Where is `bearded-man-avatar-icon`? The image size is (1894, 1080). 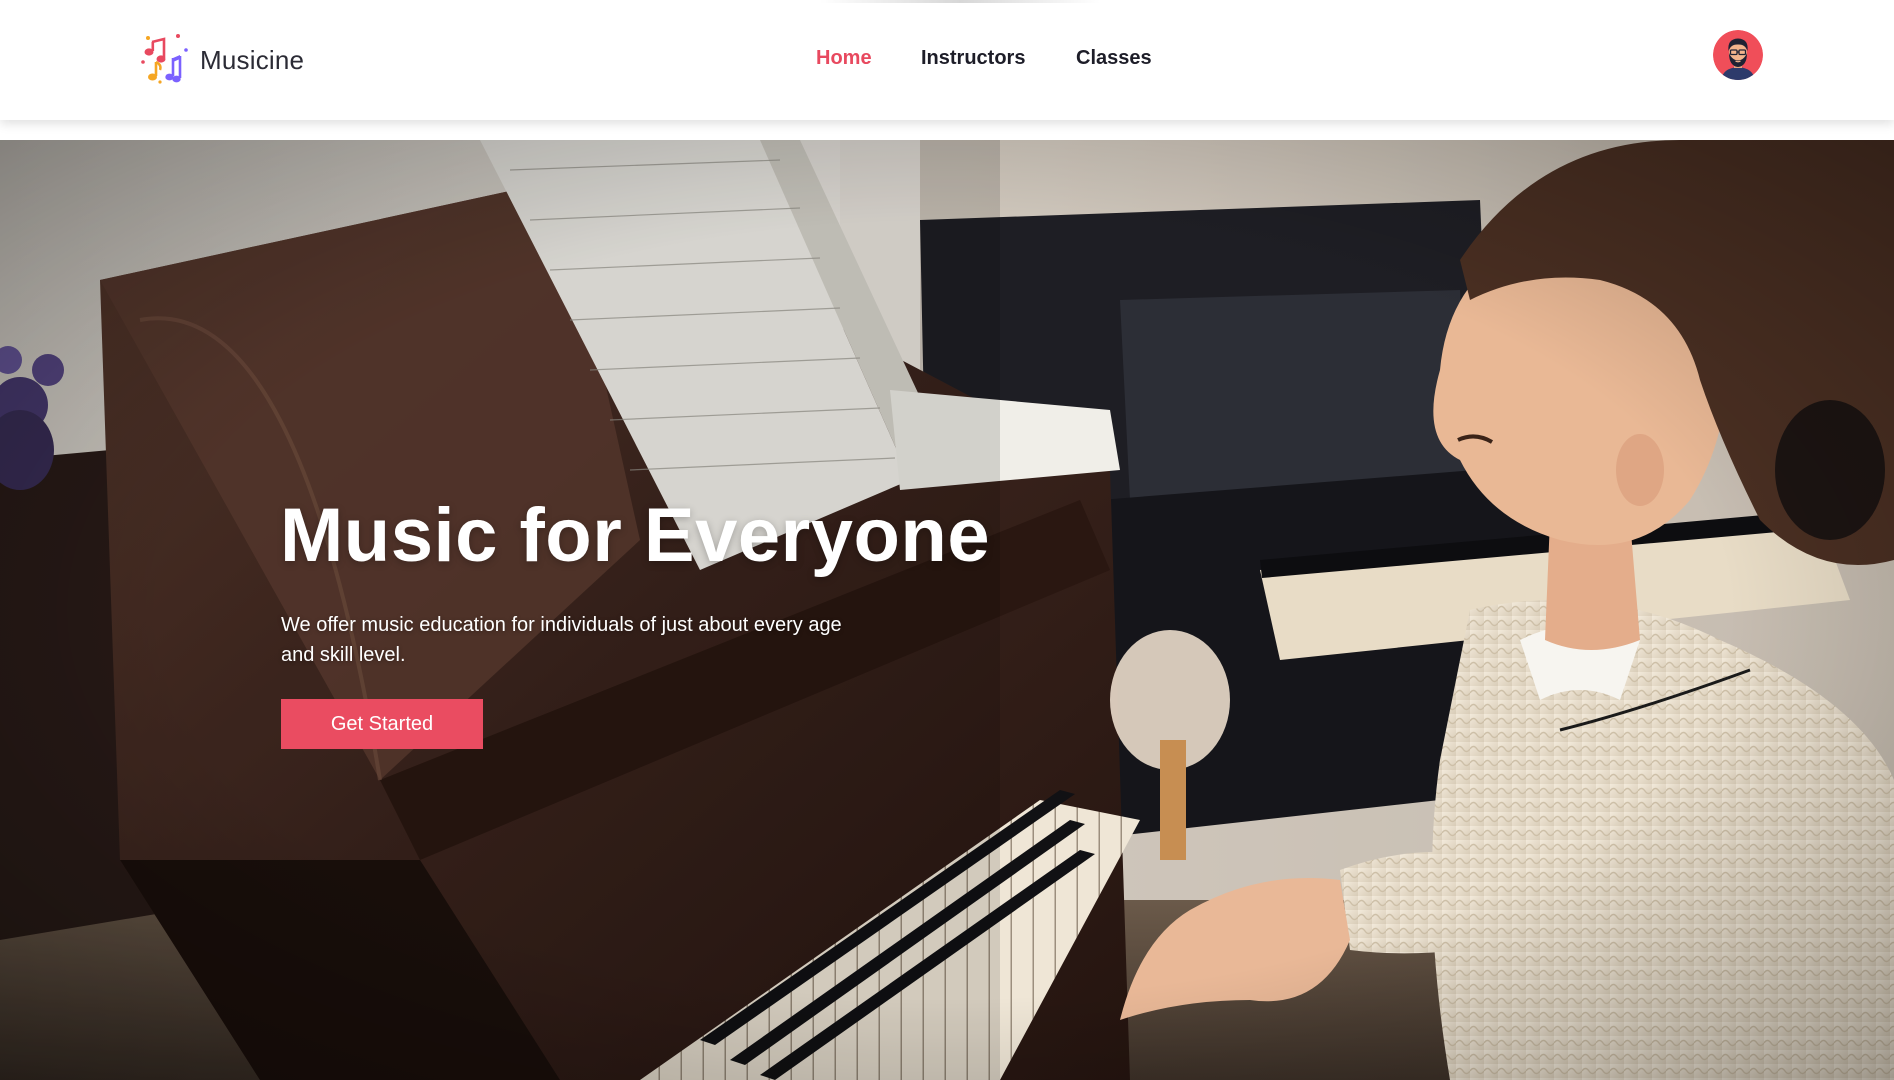 bearded-man-avatar-icon is located at coordinates (1738, 55).